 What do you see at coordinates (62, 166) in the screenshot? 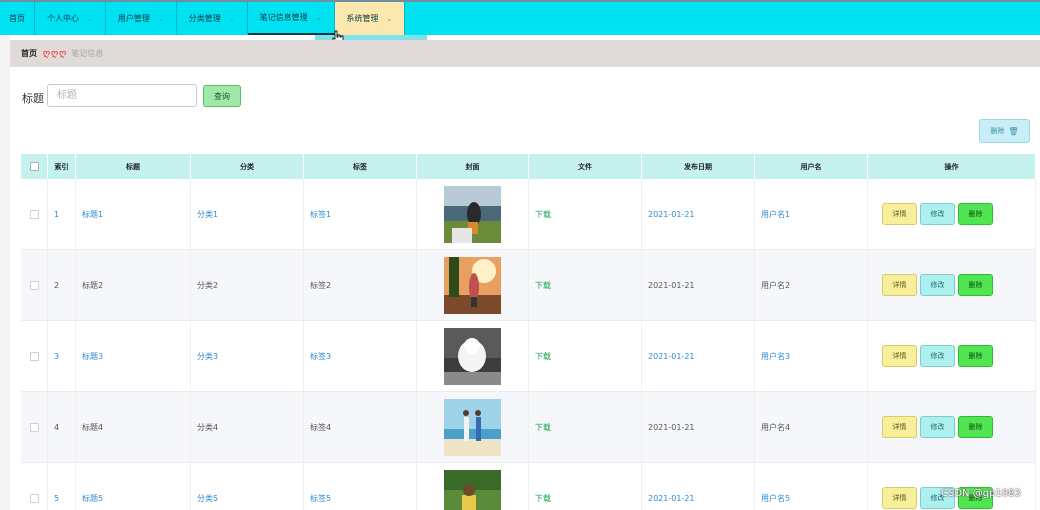
I see `header-index: 索引` at bounding box center [62, 166].